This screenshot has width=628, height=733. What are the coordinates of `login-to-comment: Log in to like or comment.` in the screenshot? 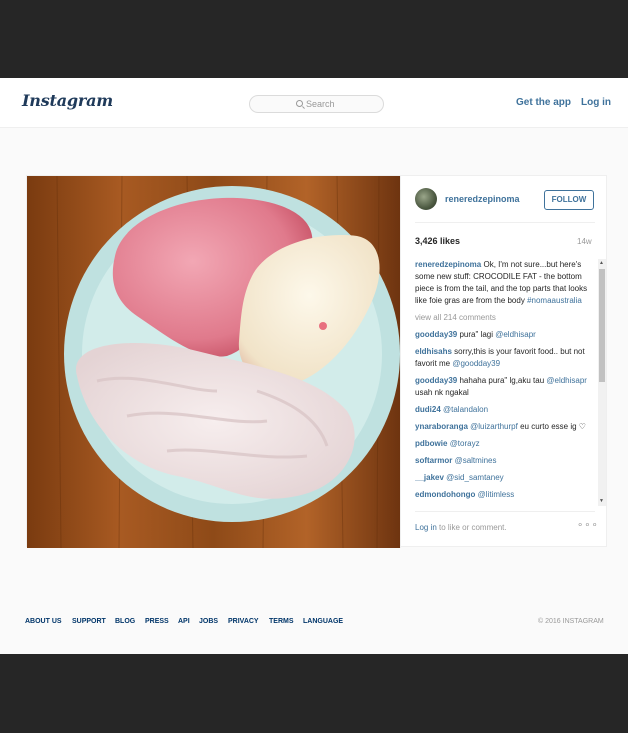 It's located at (461, 527).